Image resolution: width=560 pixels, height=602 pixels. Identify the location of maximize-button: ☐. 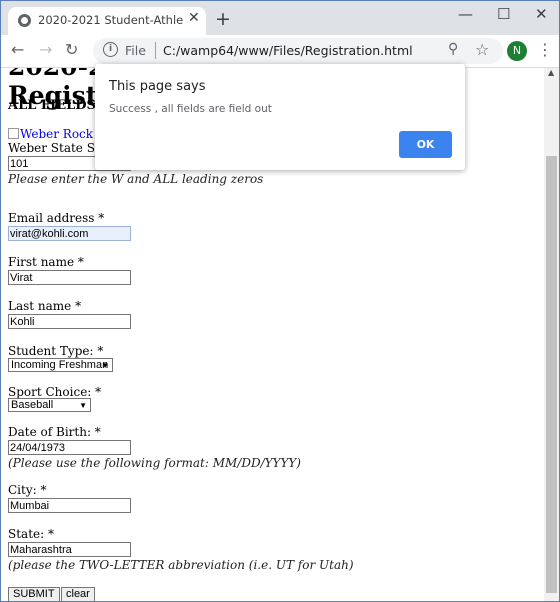
(503, 14).